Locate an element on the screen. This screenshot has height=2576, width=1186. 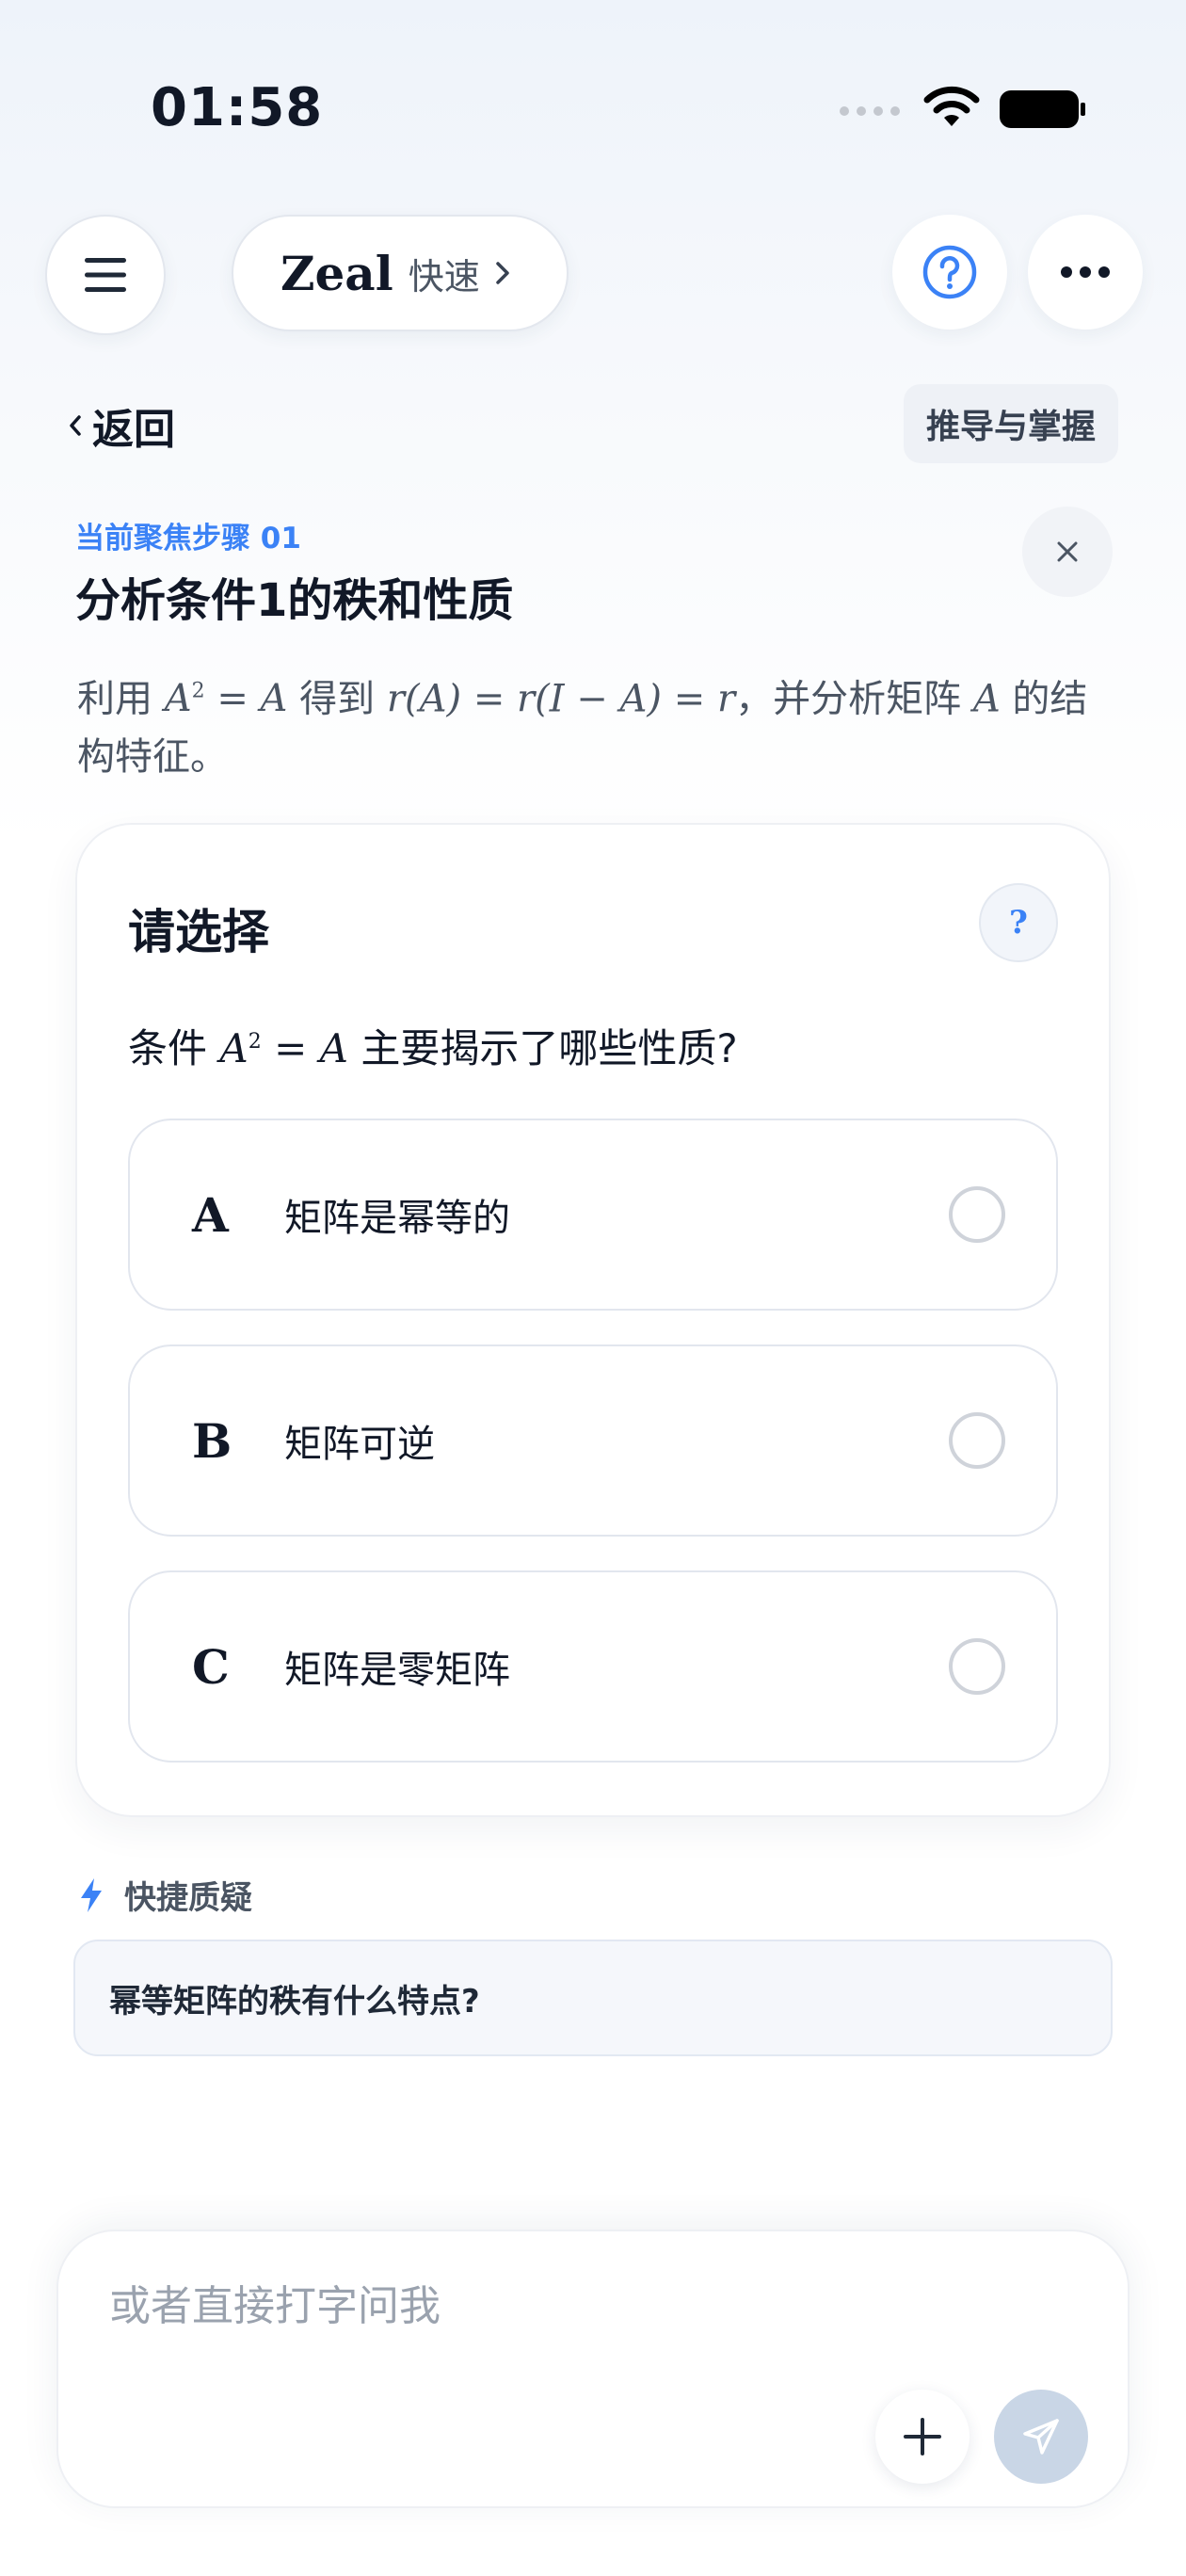
card-help-button: ? is located at coordinates (1019, 922).